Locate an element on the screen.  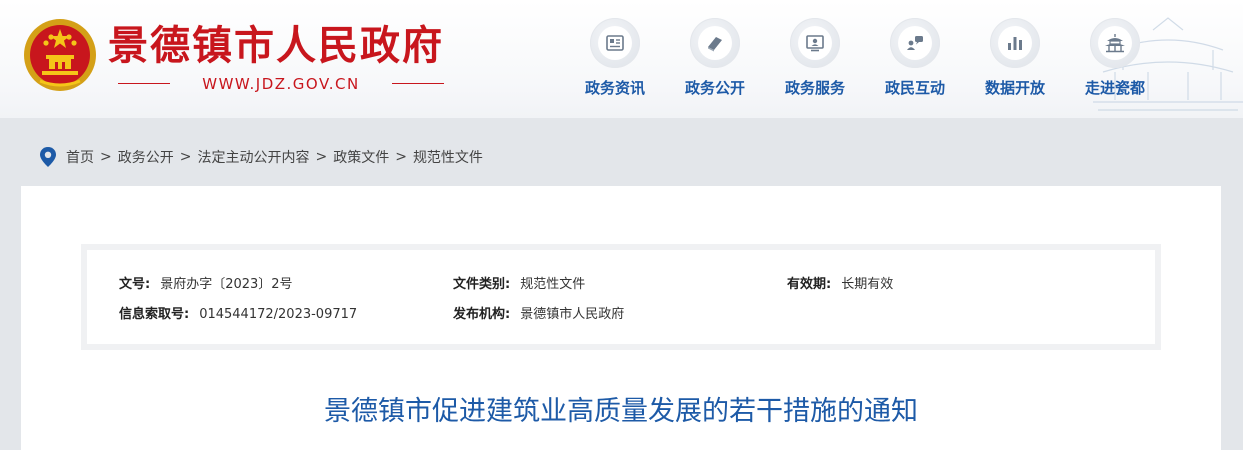
meta-issuer: 发布机构: 景德镇市人民政府 is located at coordinates (538, 312).